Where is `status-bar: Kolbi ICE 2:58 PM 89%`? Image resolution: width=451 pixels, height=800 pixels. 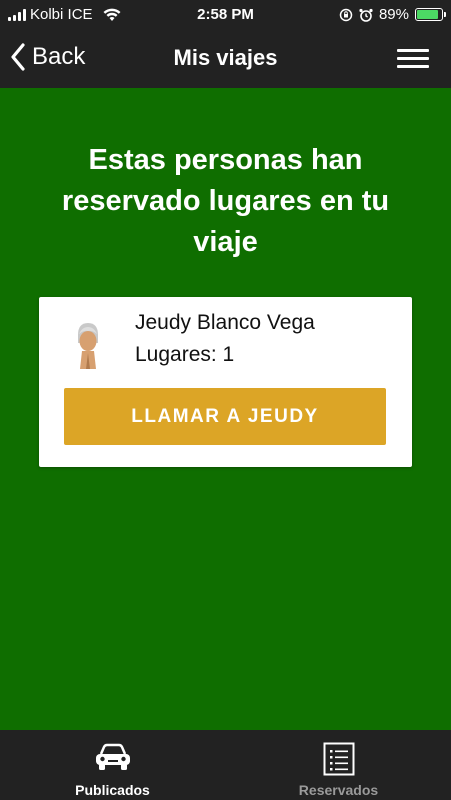 status-bar: Kolbi ICE 2:58 PM 89% is located at coordinates (225, 15).